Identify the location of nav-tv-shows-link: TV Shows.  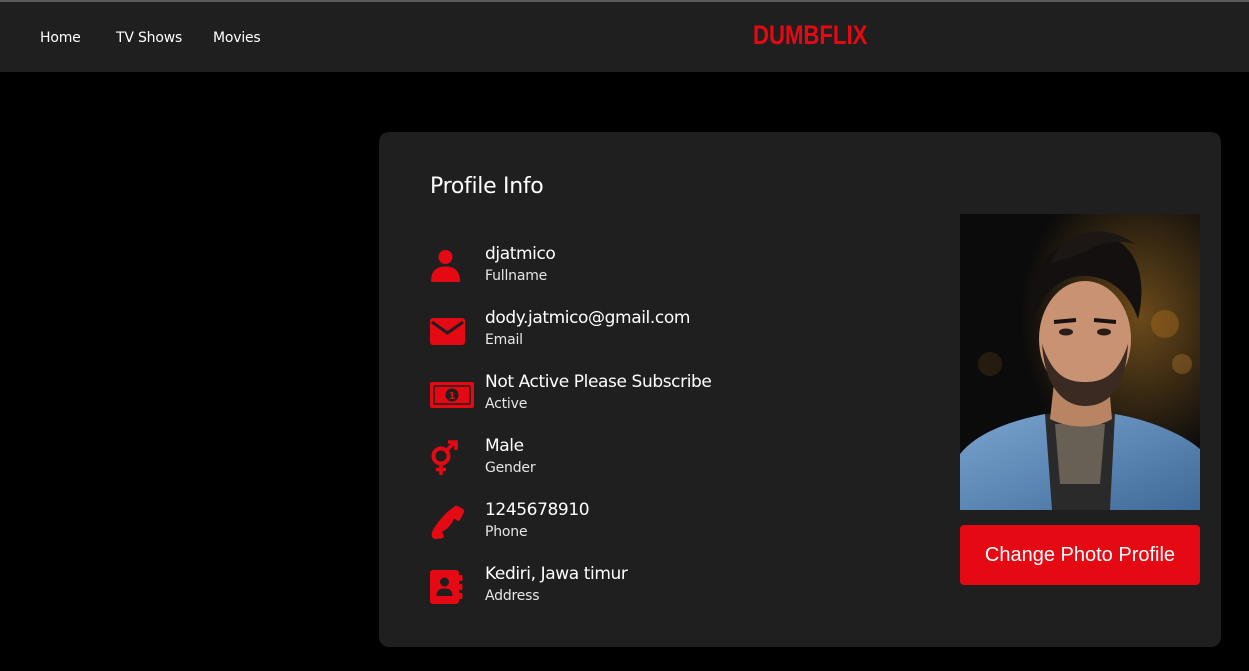
(149, 38).